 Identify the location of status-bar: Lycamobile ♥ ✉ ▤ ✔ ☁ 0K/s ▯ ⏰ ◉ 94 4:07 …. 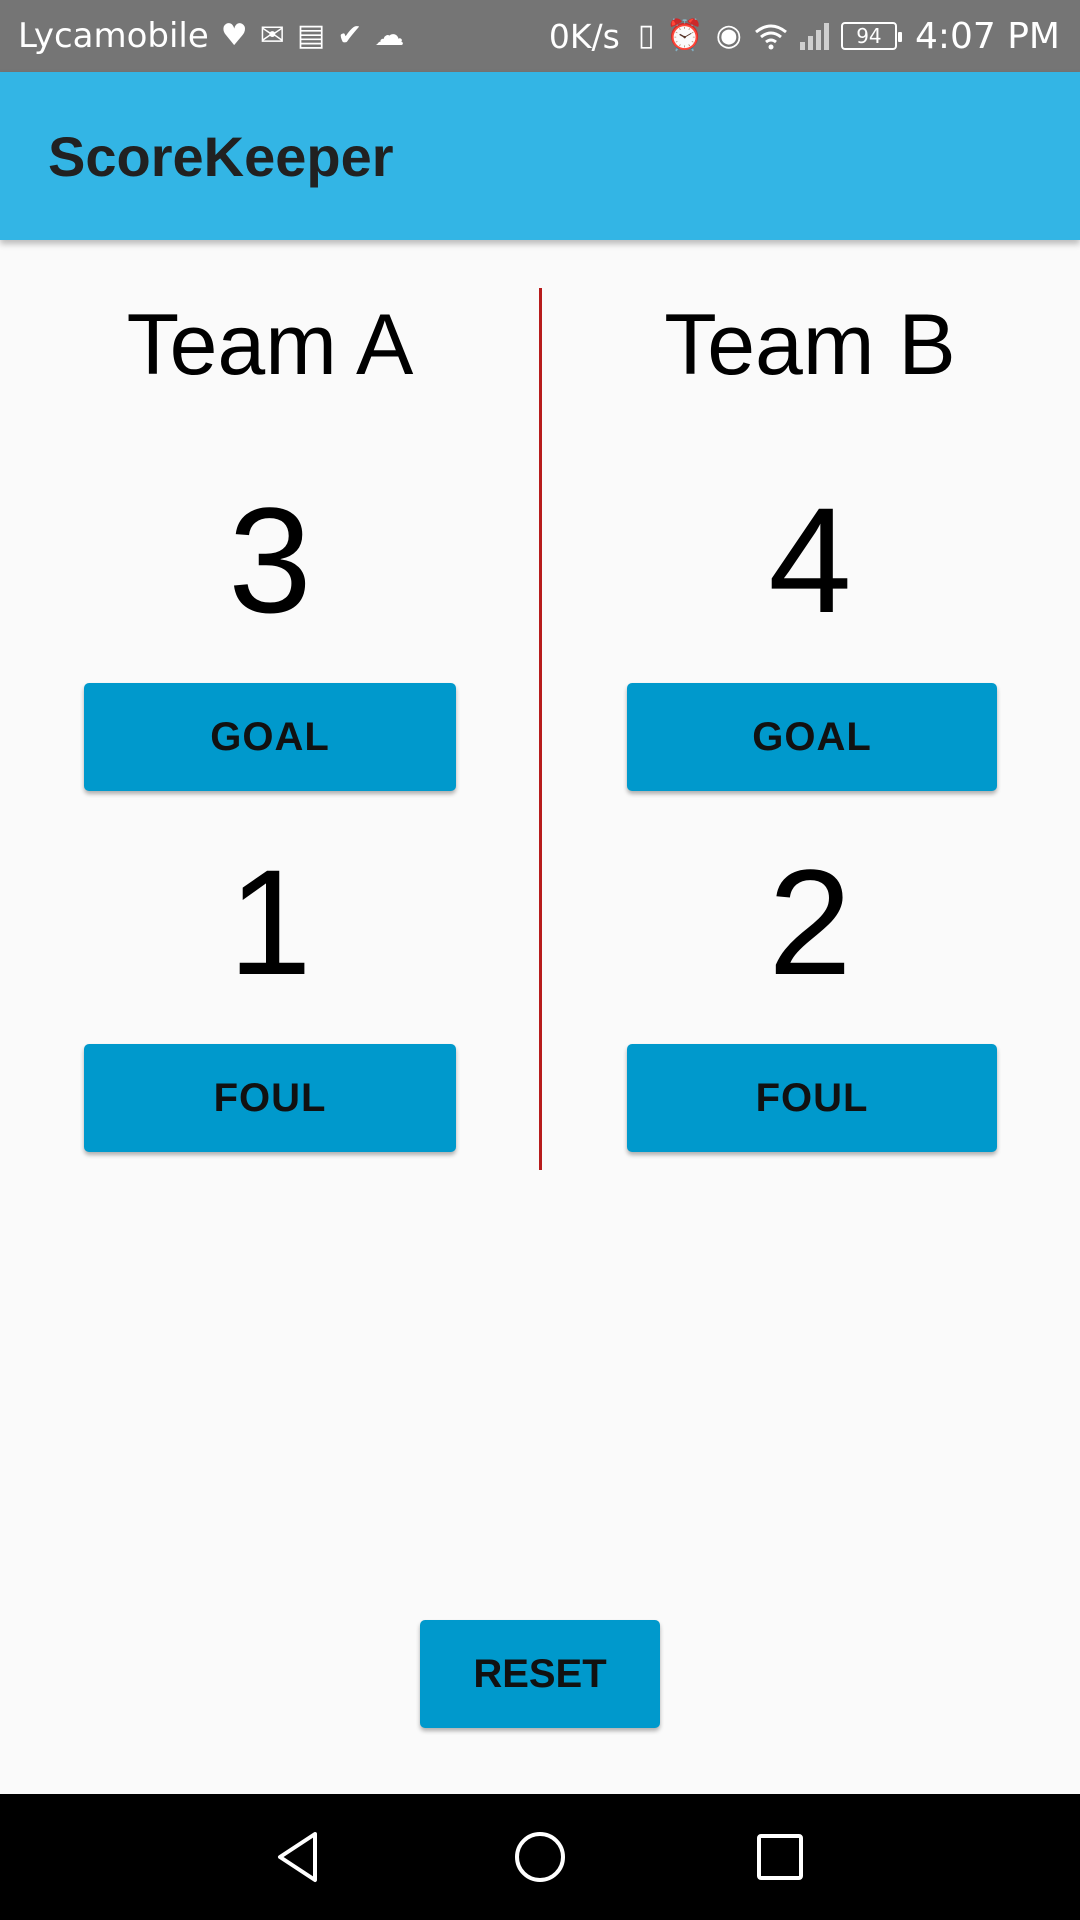
(540, 36).